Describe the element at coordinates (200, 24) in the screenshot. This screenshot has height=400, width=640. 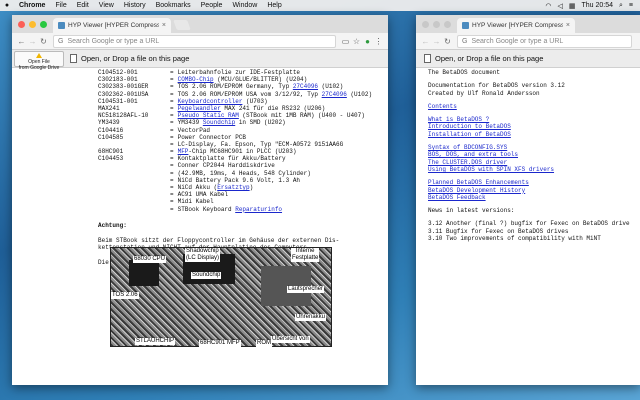
I see `tab-strip: HYP Viewer [HYPER Compress... ×` at that location.